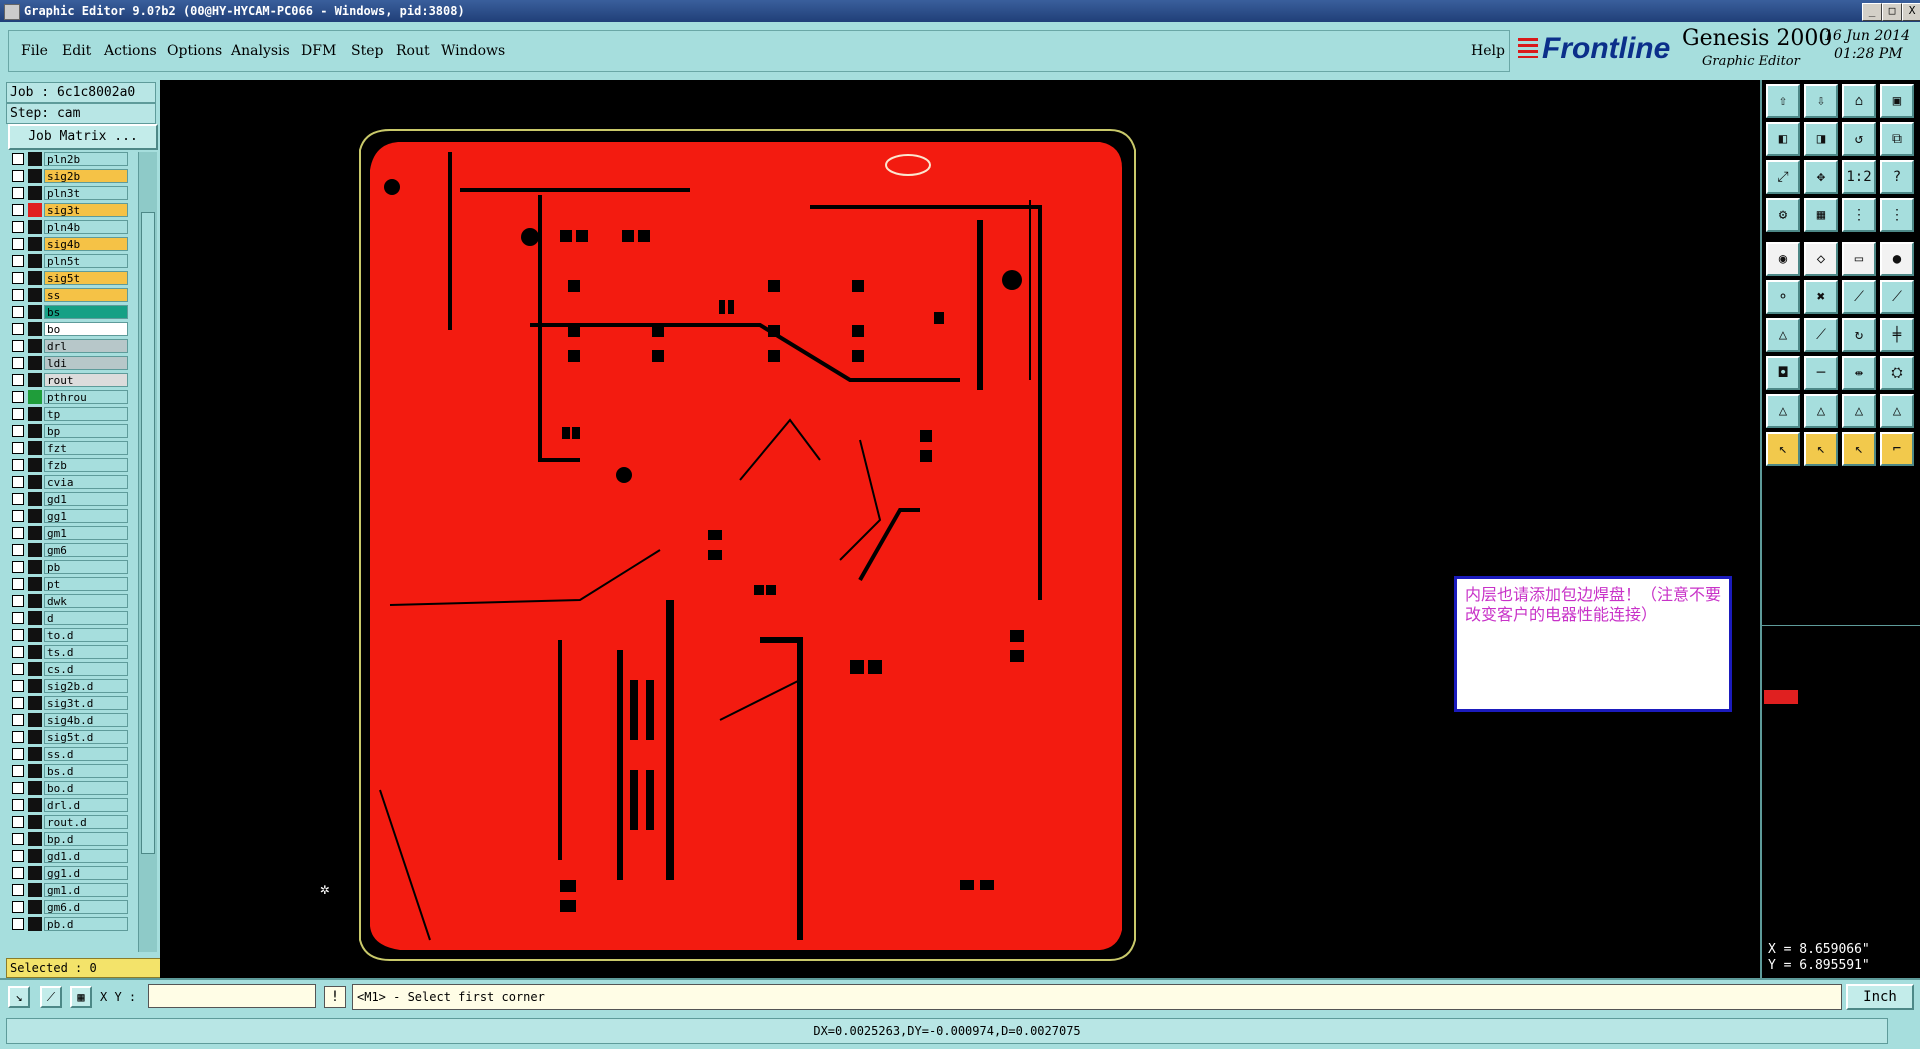 The width and height of the screenshot is (1920, 1049). Describe the element at coordinates (1821, 215) in the screenshot. I see `tool-button-icon: ▦` at that location.